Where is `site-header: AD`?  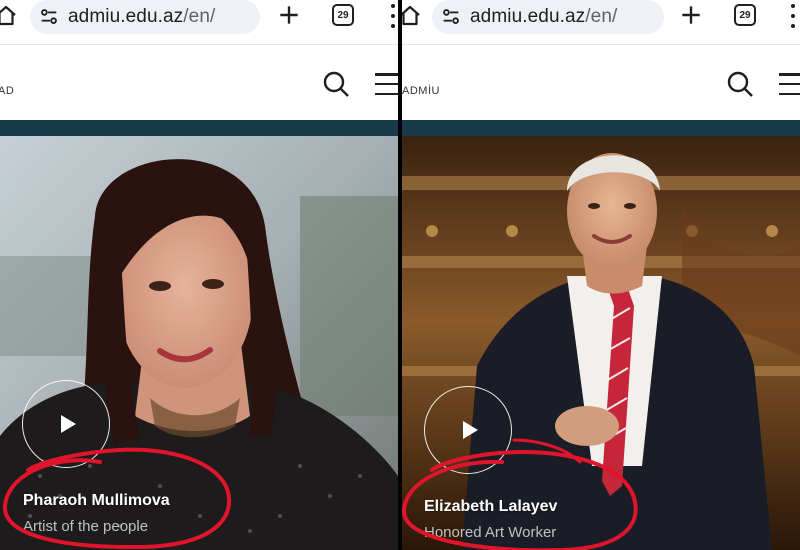 site-header: AD is located at coordinates (199, 82).